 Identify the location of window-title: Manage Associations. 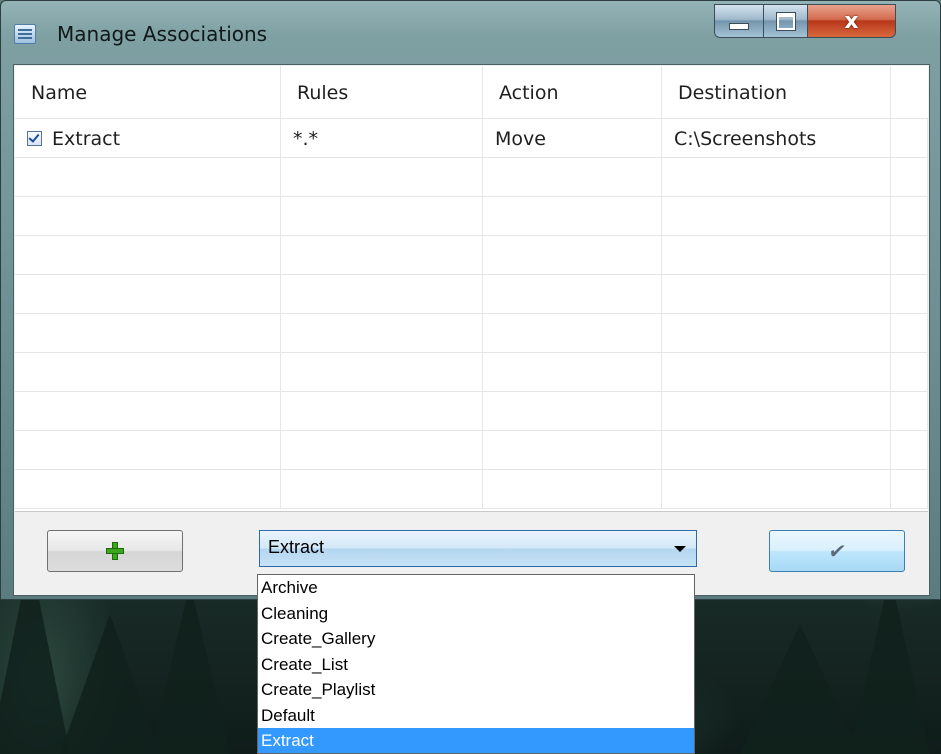
(162, 34).